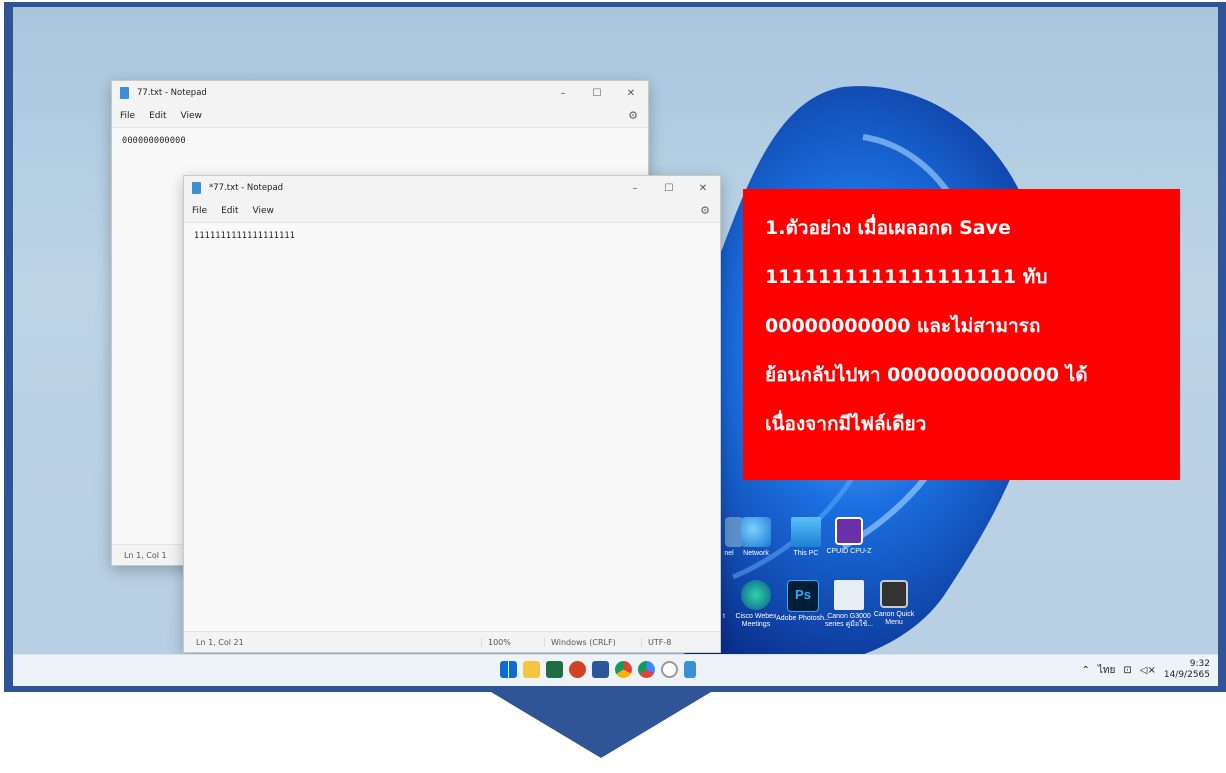 Image resolution: width=1226 pixels, height=773 pixels. Describe the element at coordinates (756, 532) in the screenshot. I see `network-icon` at that location.